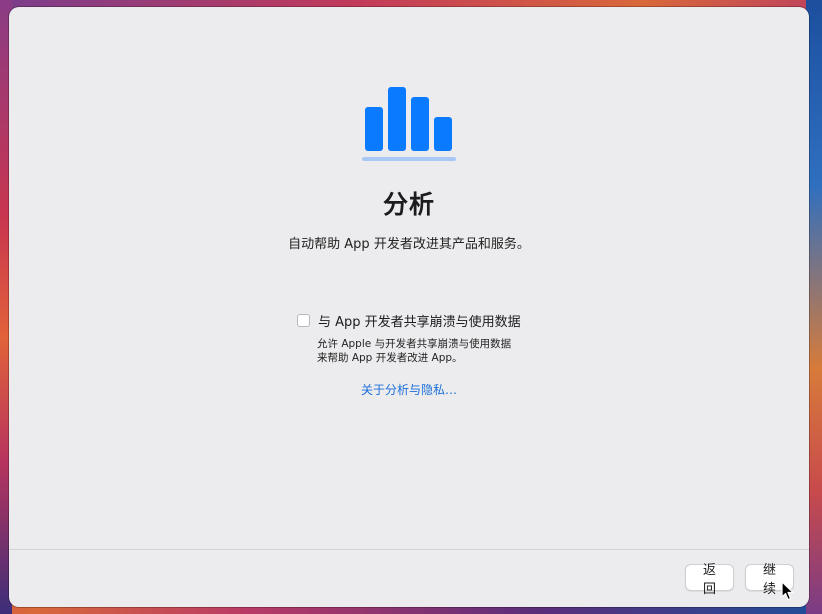  Describe the element at coordinates (390, 358) in the screenshot. I see `share-description-line-2: 来帮助 App 开发者改进 App。` at that location.